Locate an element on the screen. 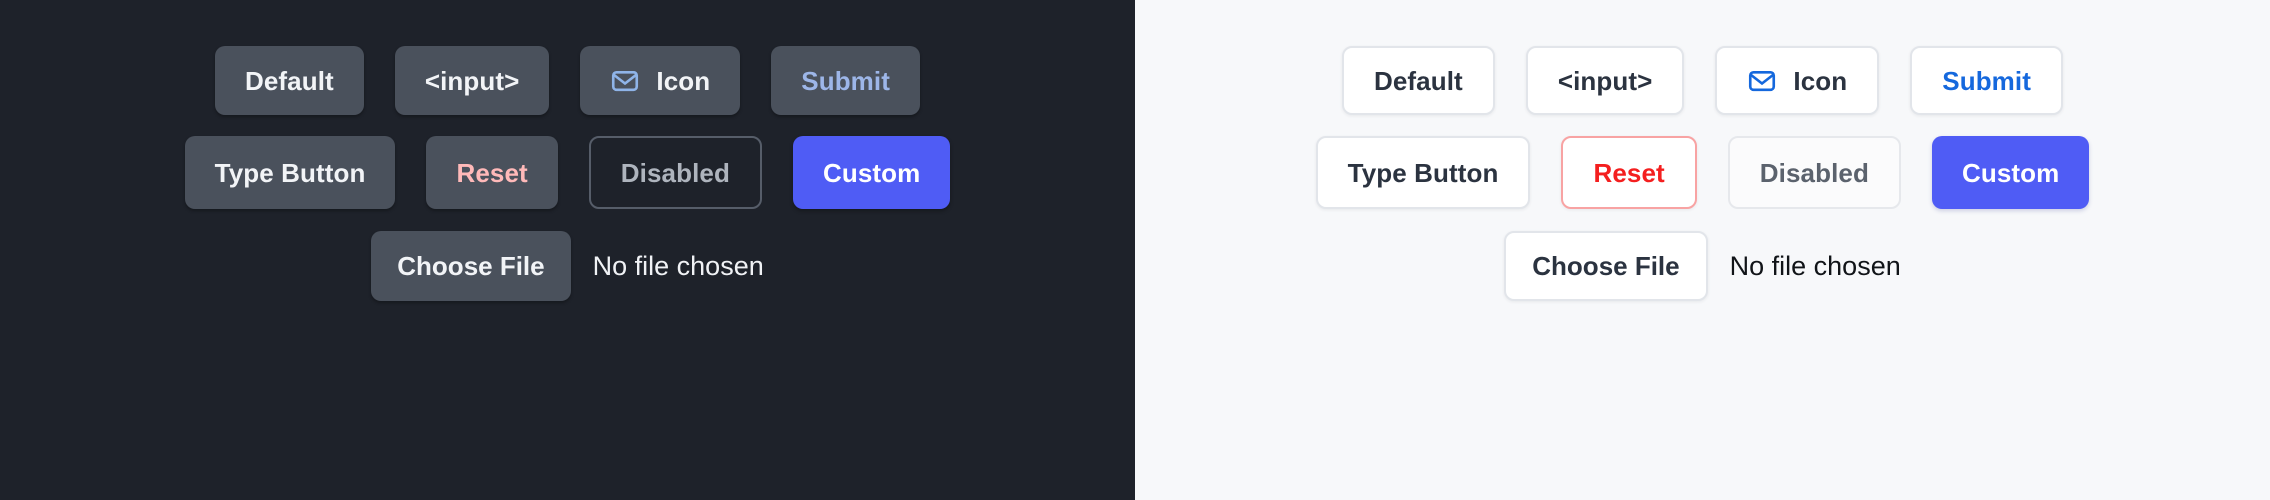  light-button-row-2: Type Button Reset Disabled Custom is located at coordinates (1702, 172).